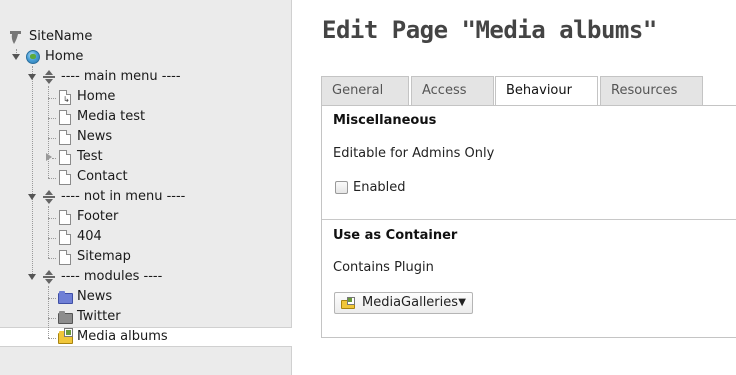 The height and width of the screenshot is (375, 736). What do you see at coordinates (104, 256) in the screenshot?
I see `tree-label: Sitemap` at bounding box center [104, 256].